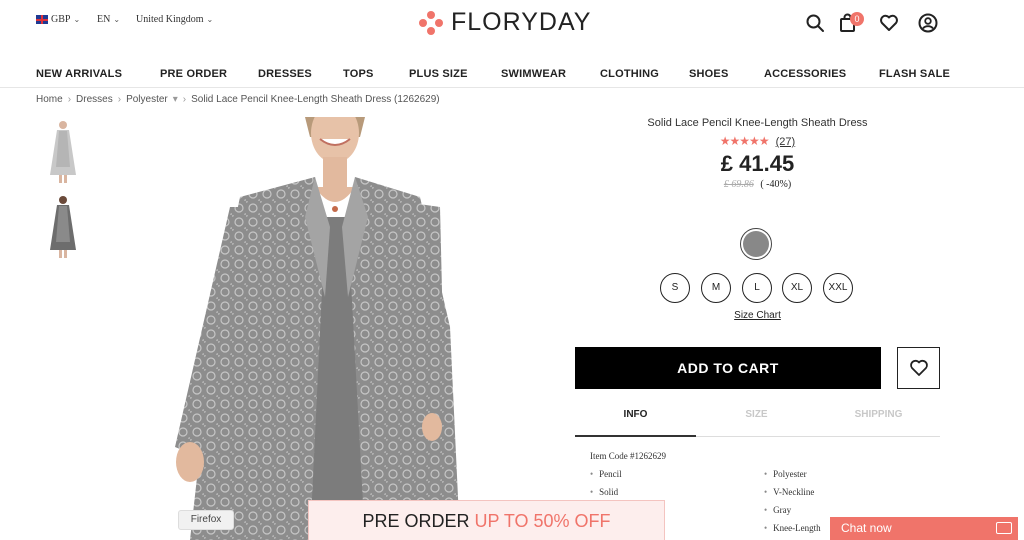 The height and width of the screenshot is (540, 1024). What do you see at coordinates (797, 288) in the screenshot?
I see `size-option-xl: XL` at bounding box center [797, 288].